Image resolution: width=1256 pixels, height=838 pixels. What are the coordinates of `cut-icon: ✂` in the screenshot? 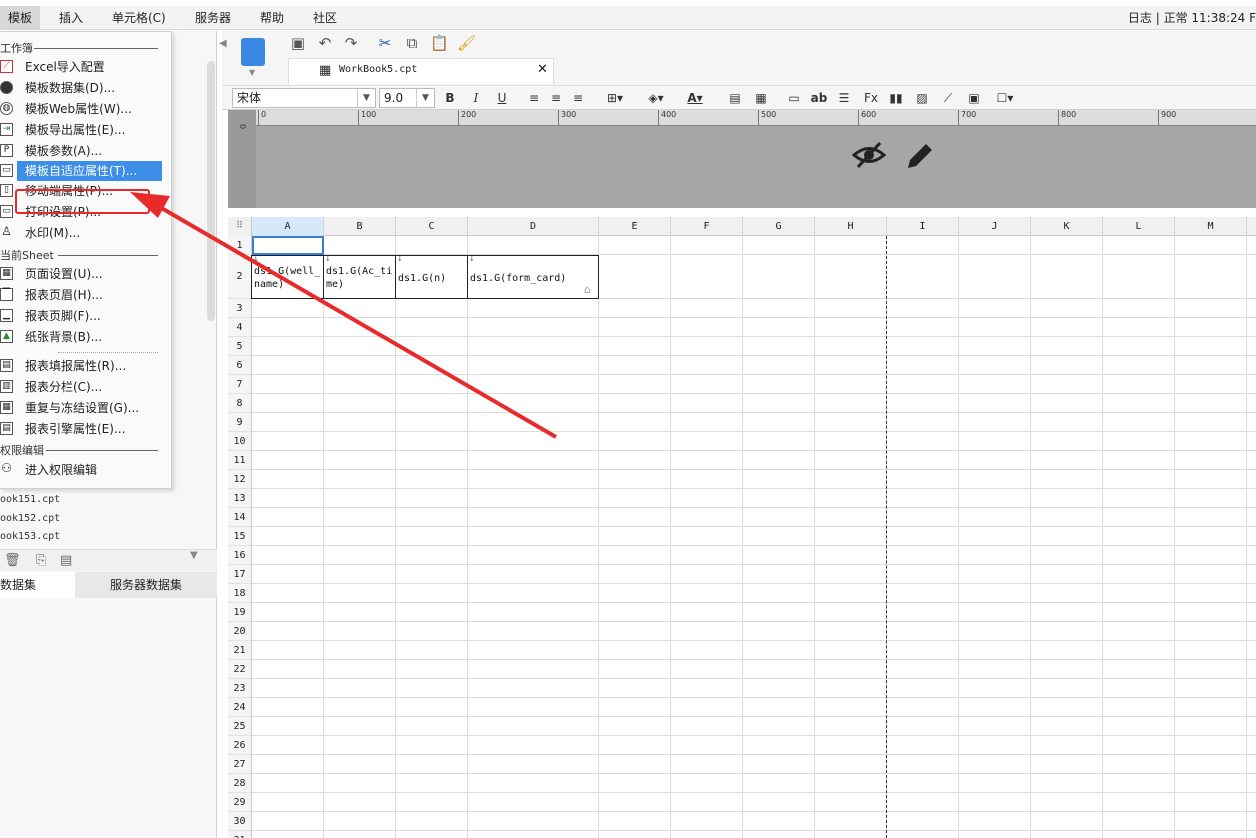 It's located at (385, 43).